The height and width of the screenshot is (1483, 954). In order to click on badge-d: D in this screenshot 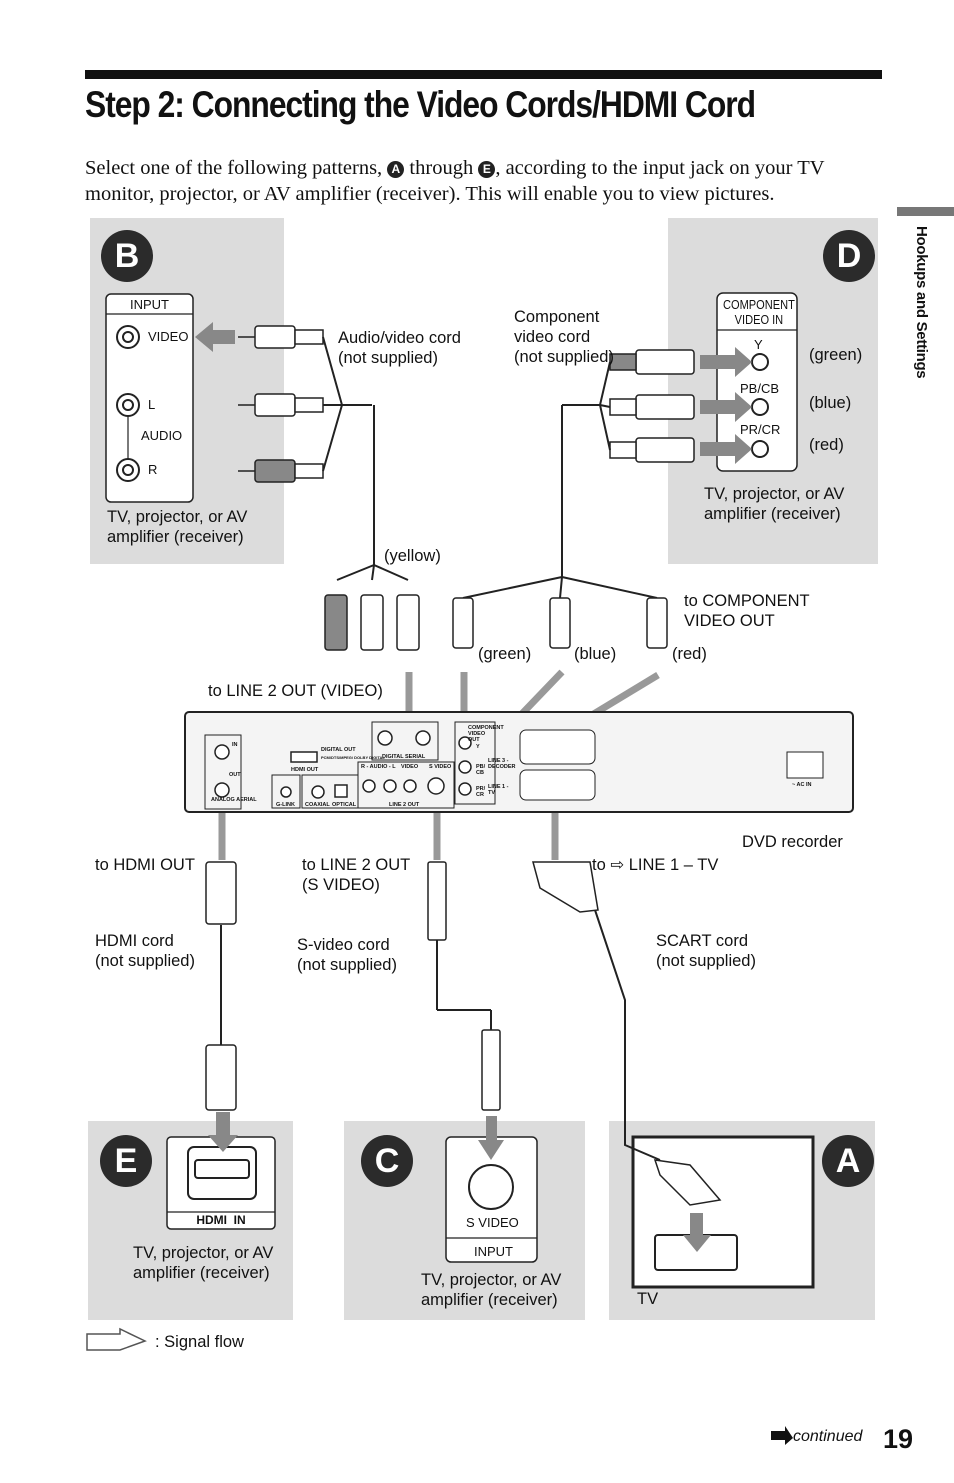, I will do `click(849, 256)`.